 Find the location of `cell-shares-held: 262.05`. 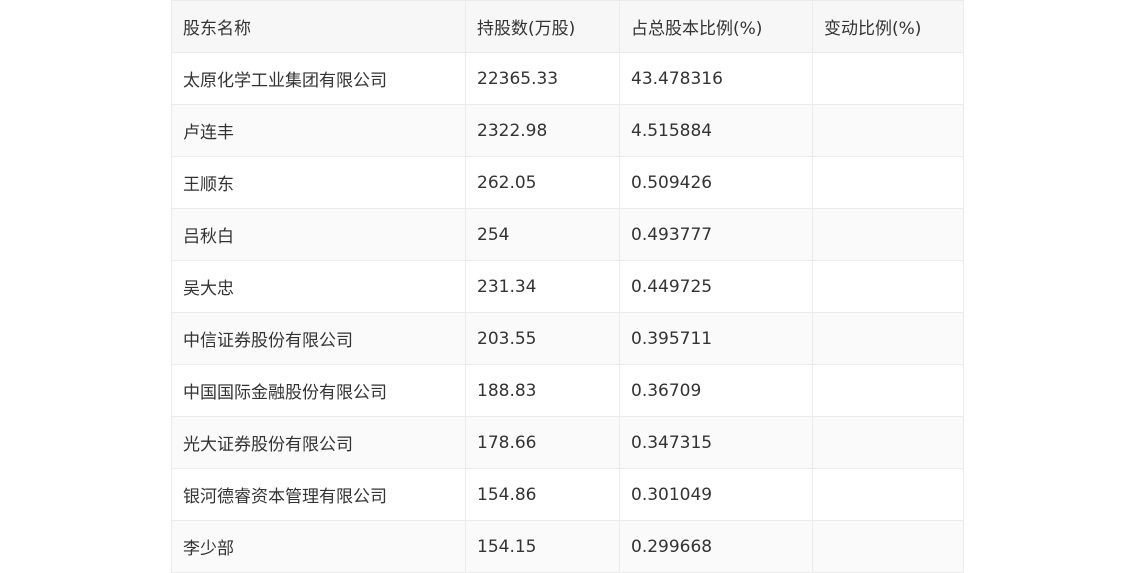

cell-shares-held: 262.05 is located at coordinates (542, 182).